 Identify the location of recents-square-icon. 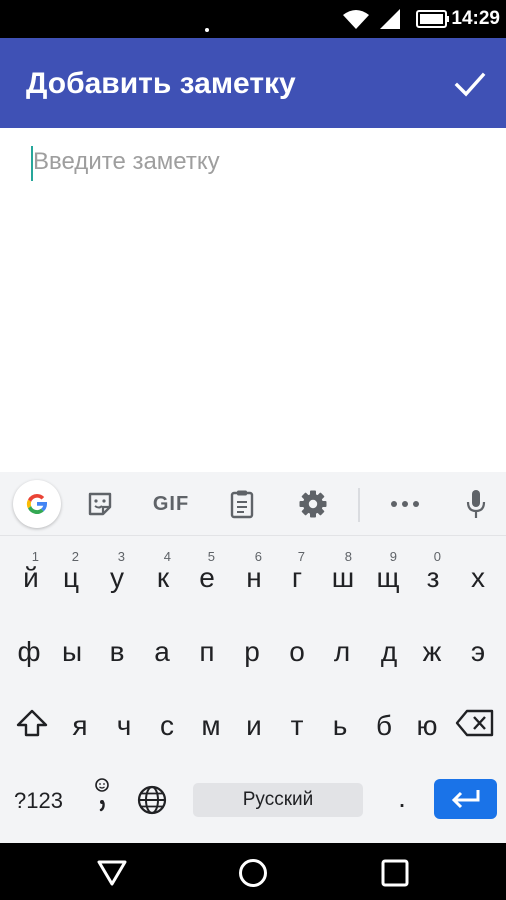
(395, 873).